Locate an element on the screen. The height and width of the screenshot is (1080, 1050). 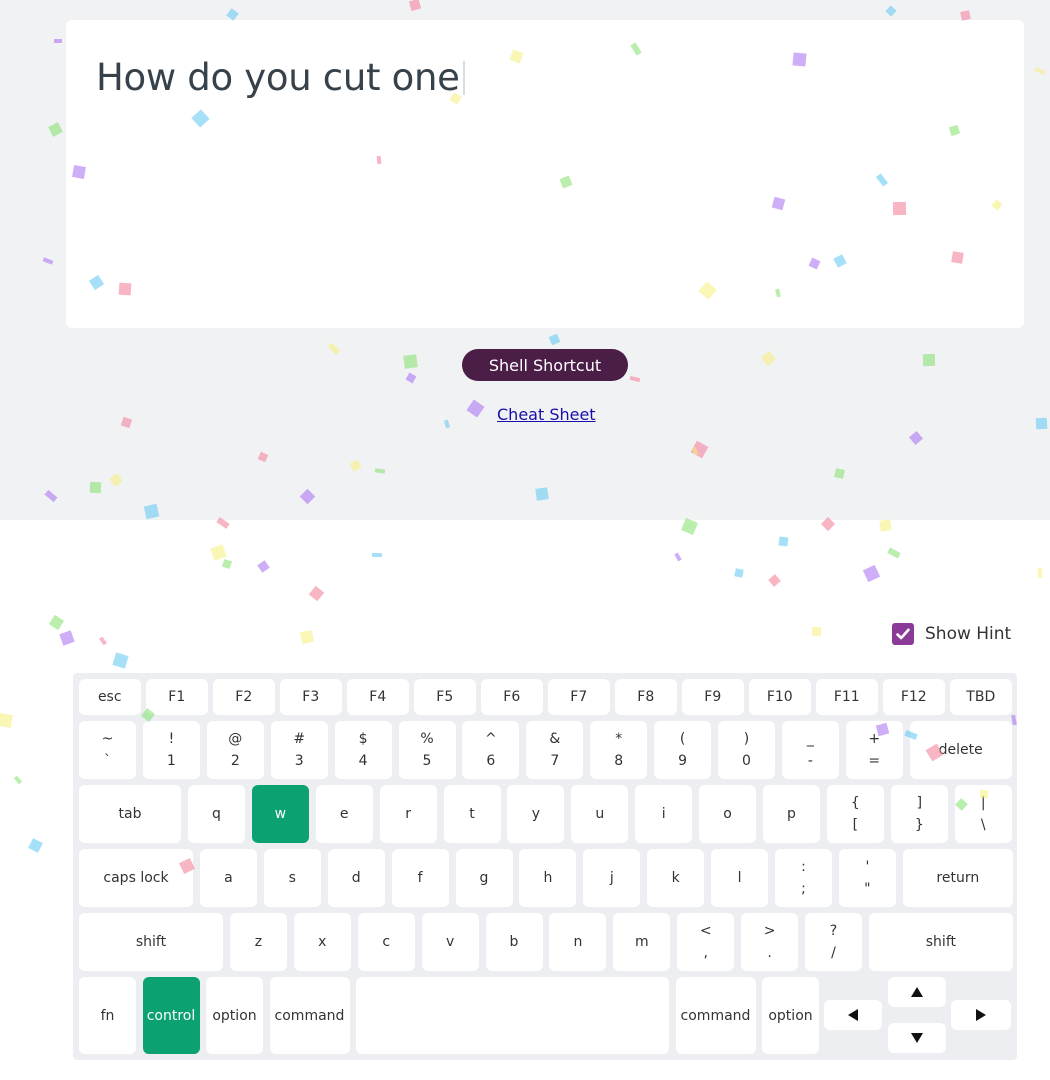
key-6: ^ 6 is located at coordinates (491, 750).